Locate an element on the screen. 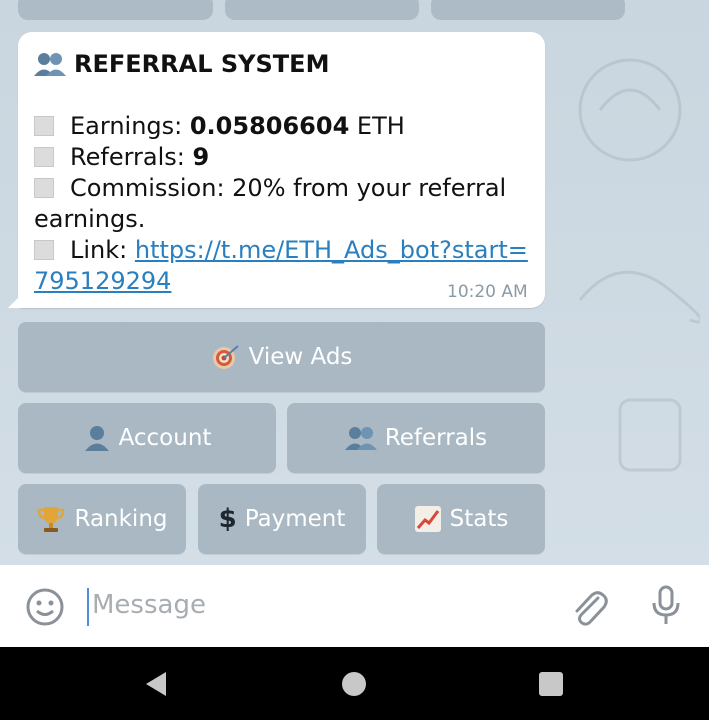 The image size is (709, 720). referrals-label: Referrals: is located at coordinates (131, 157).